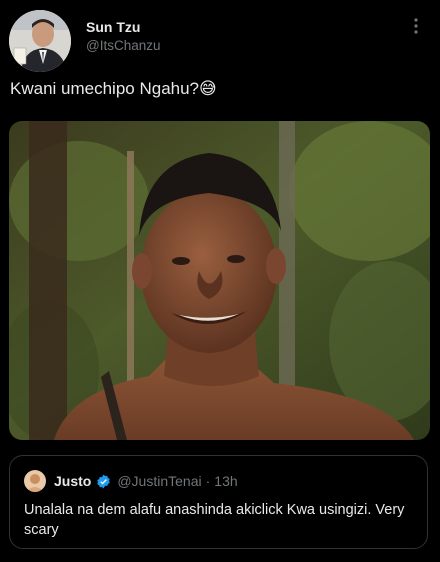 The height and width of the screenshot is (562, 440). Describe the element at coordinates (416, 26) in the screenshot. I see `more-options-icon` at that location.